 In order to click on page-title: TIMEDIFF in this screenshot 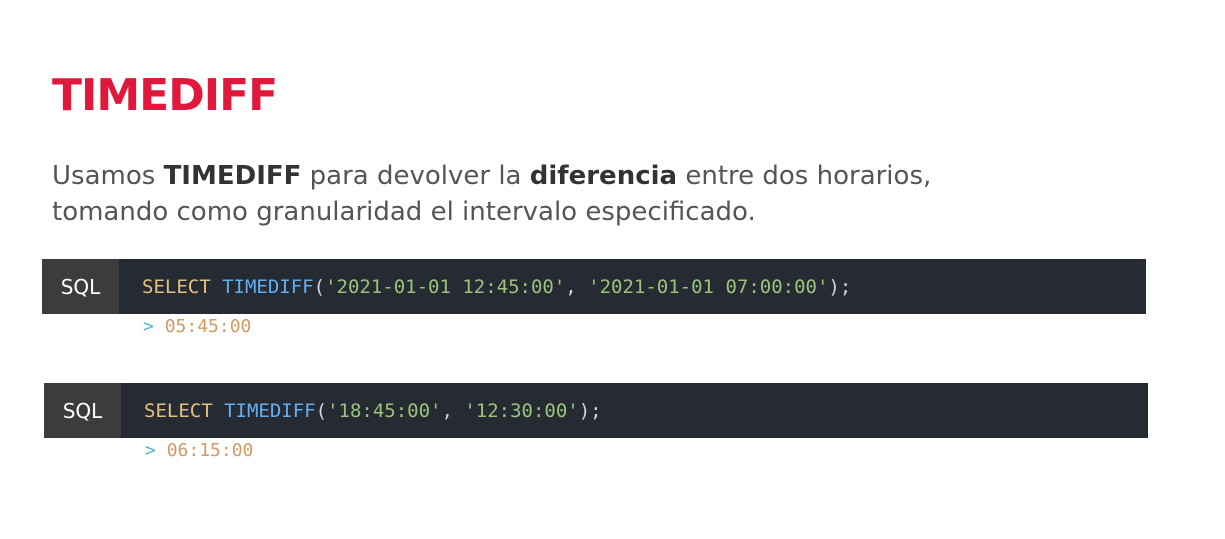, I will do `click(165, 95)`.